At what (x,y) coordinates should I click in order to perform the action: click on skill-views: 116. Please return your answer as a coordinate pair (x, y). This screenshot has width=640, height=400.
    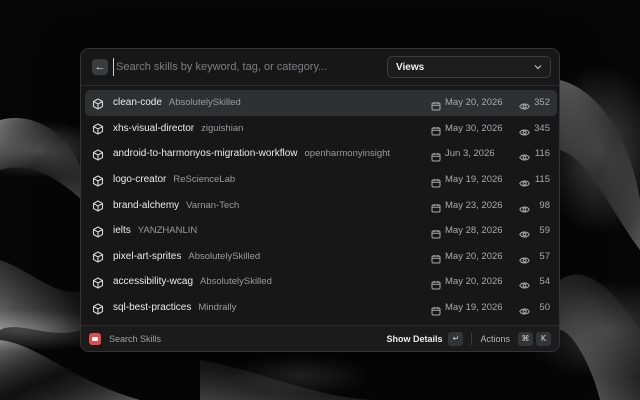
    Looking at the image, I should click on (542, 154).